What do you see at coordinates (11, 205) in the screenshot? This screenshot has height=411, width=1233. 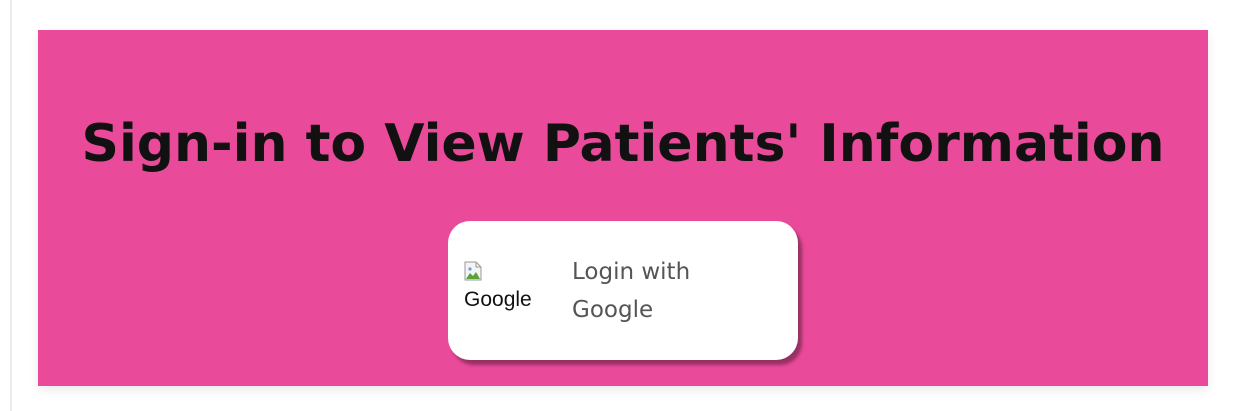 I see `left-divider` at bounding box center [11, 205].